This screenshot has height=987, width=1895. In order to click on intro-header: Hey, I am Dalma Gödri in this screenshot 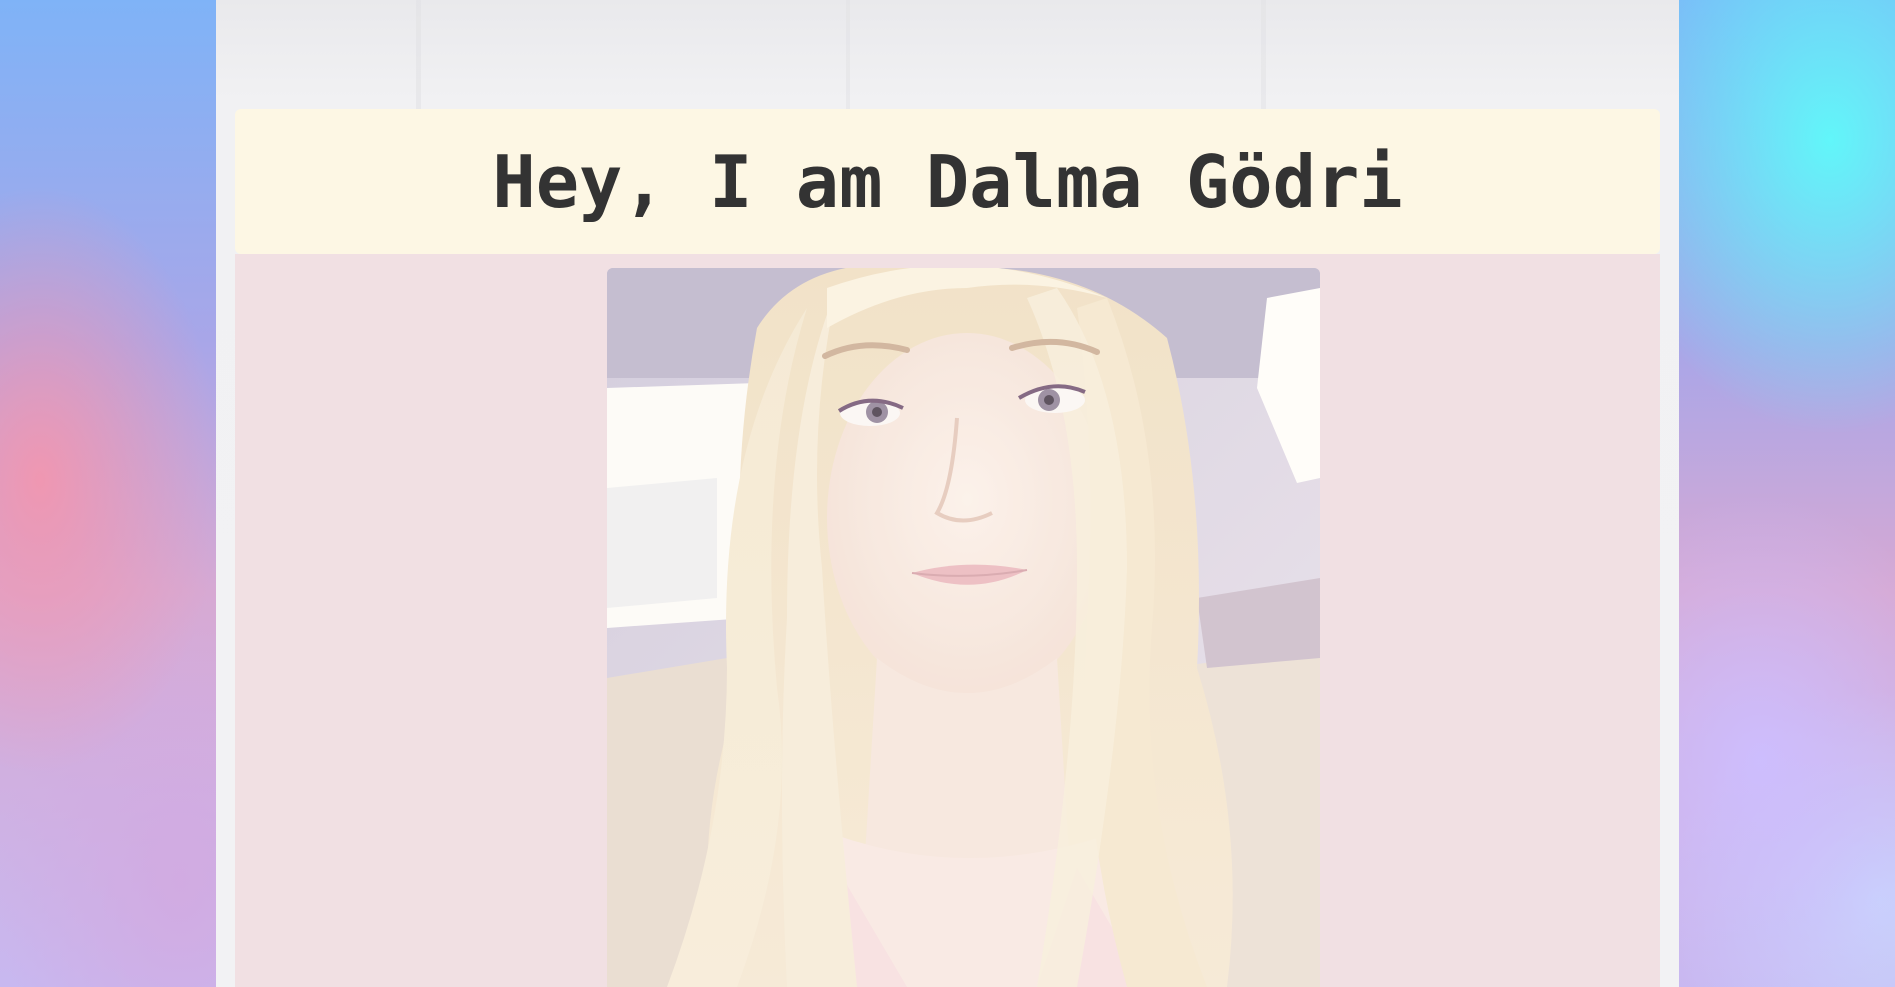, I will do `click(947, 181)`.